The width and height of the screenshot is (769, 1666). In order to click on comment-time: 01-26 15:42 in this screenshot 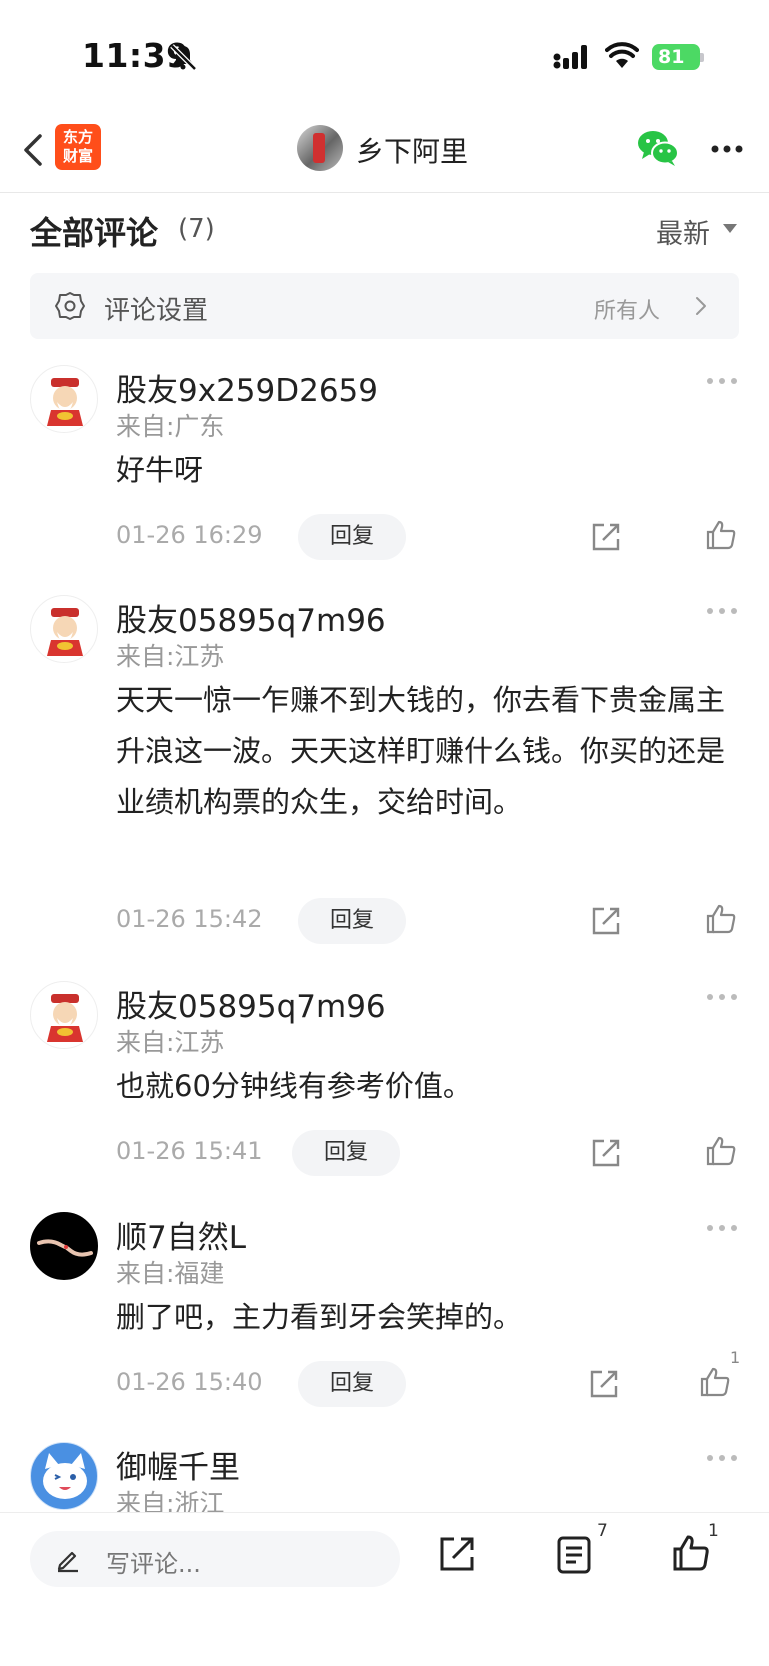, I will do `click(189, 919)`.